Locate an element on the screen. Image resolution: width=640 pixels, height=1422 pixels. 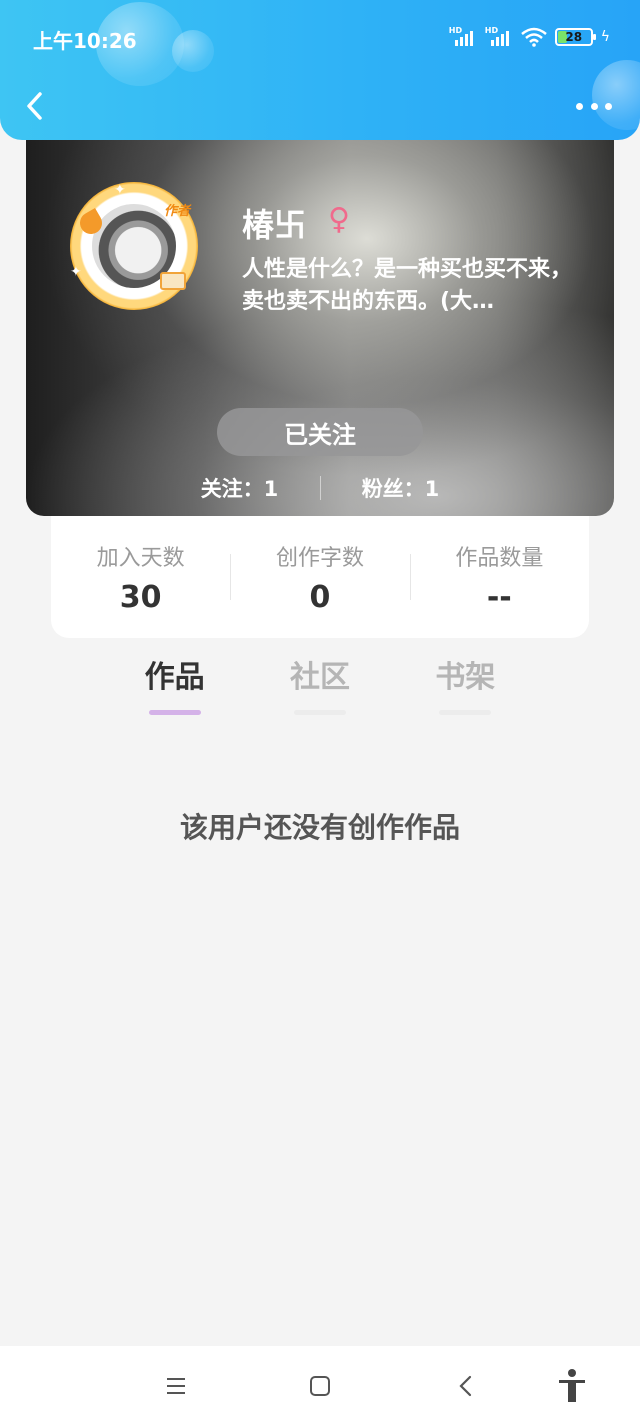
stat-join-days: 加入天数 30 is located at coordinates (140, 577).